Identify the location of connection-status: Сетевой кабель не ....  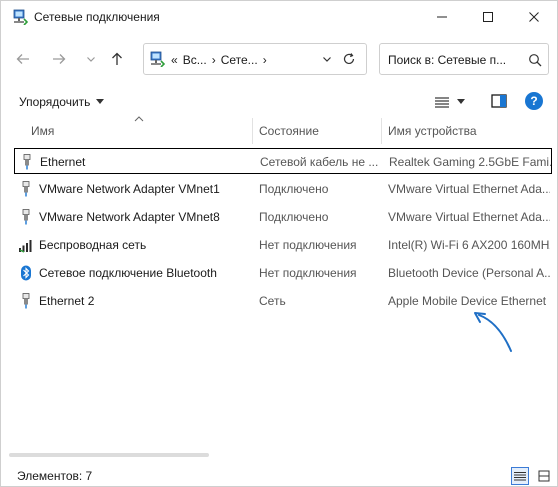
(319, 162).